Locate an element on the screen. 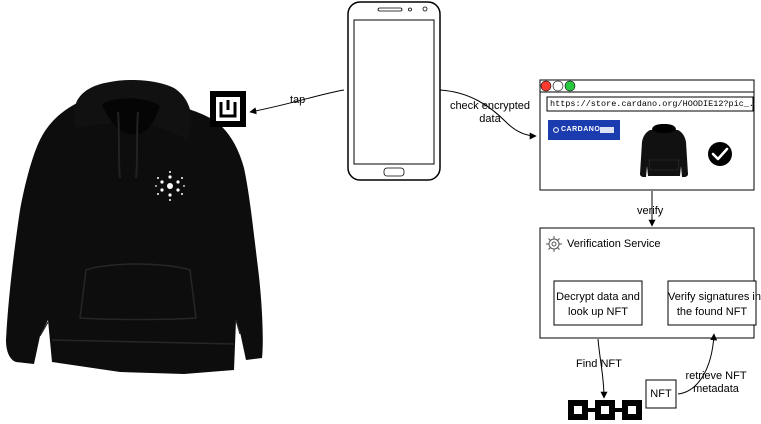  nft-box-label: NFT is located at coordinates (661, 394).